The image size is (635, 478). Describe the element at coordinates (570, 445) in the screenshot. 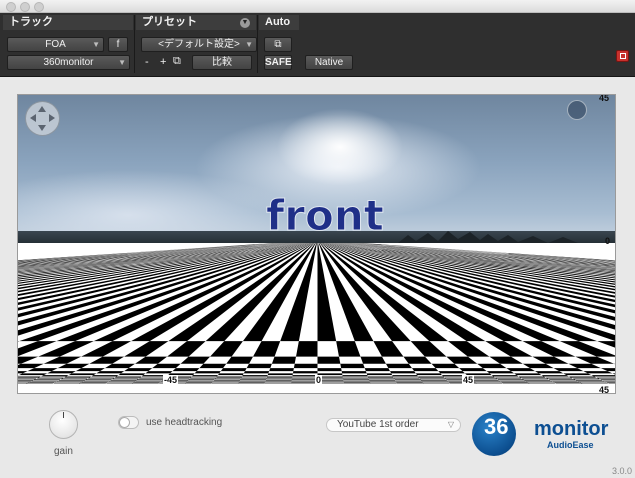

I see `logo-company: AudioEase` at that location.